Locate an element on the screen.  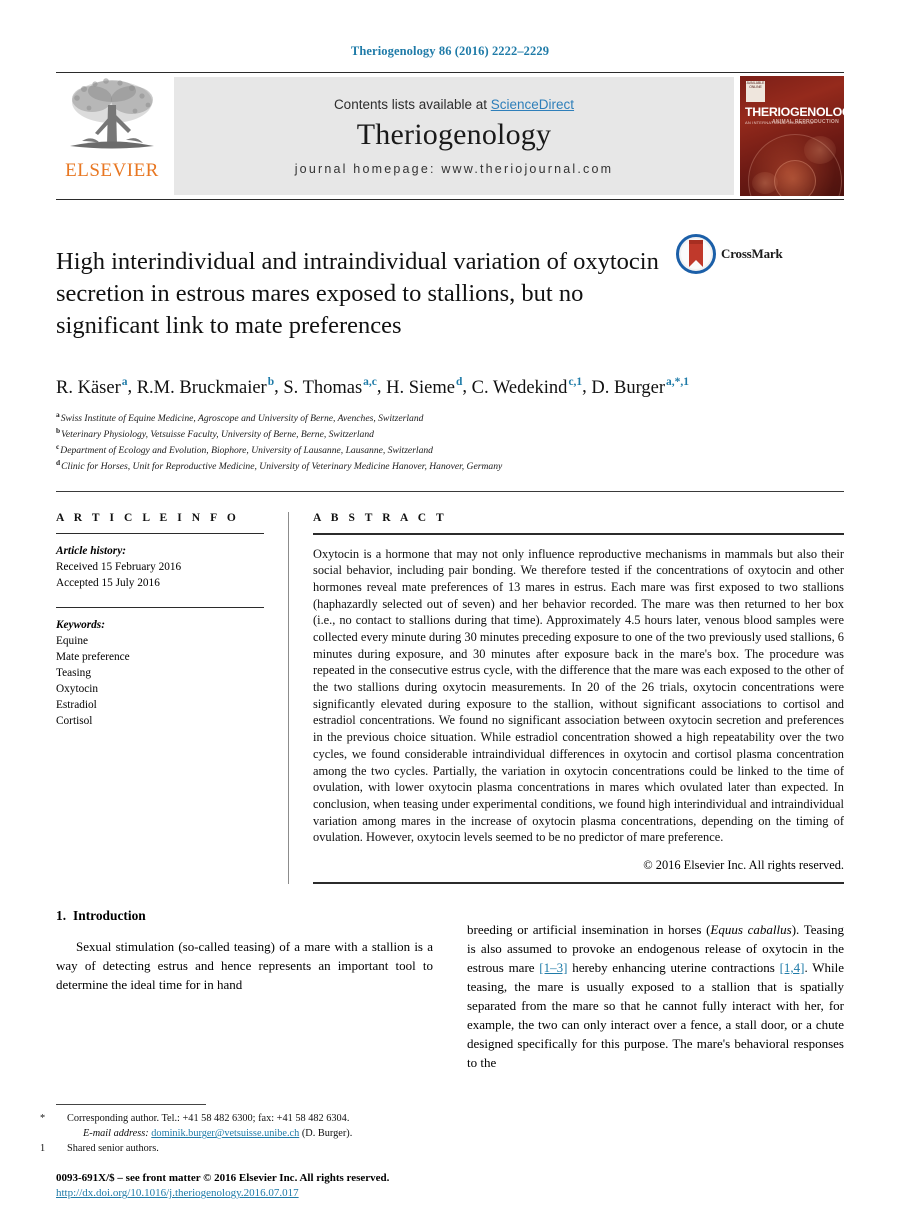
author-name: H. Sieme is located at coordinates (420, 387).